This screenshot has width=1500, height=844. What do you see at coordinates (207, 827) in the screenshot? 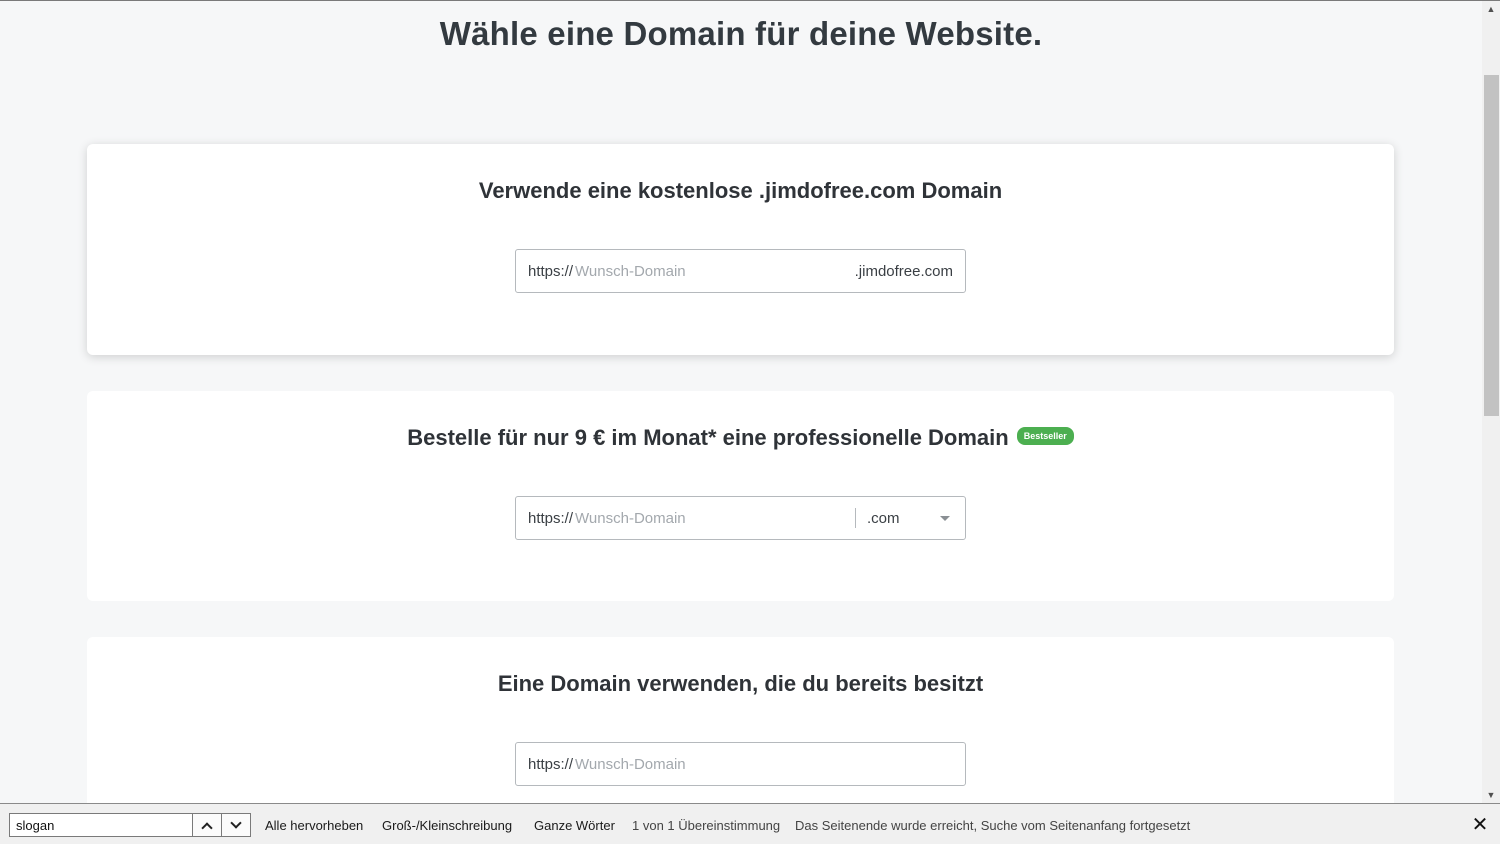
I see `chevron-up-icon` at bounding box center [207, 827].